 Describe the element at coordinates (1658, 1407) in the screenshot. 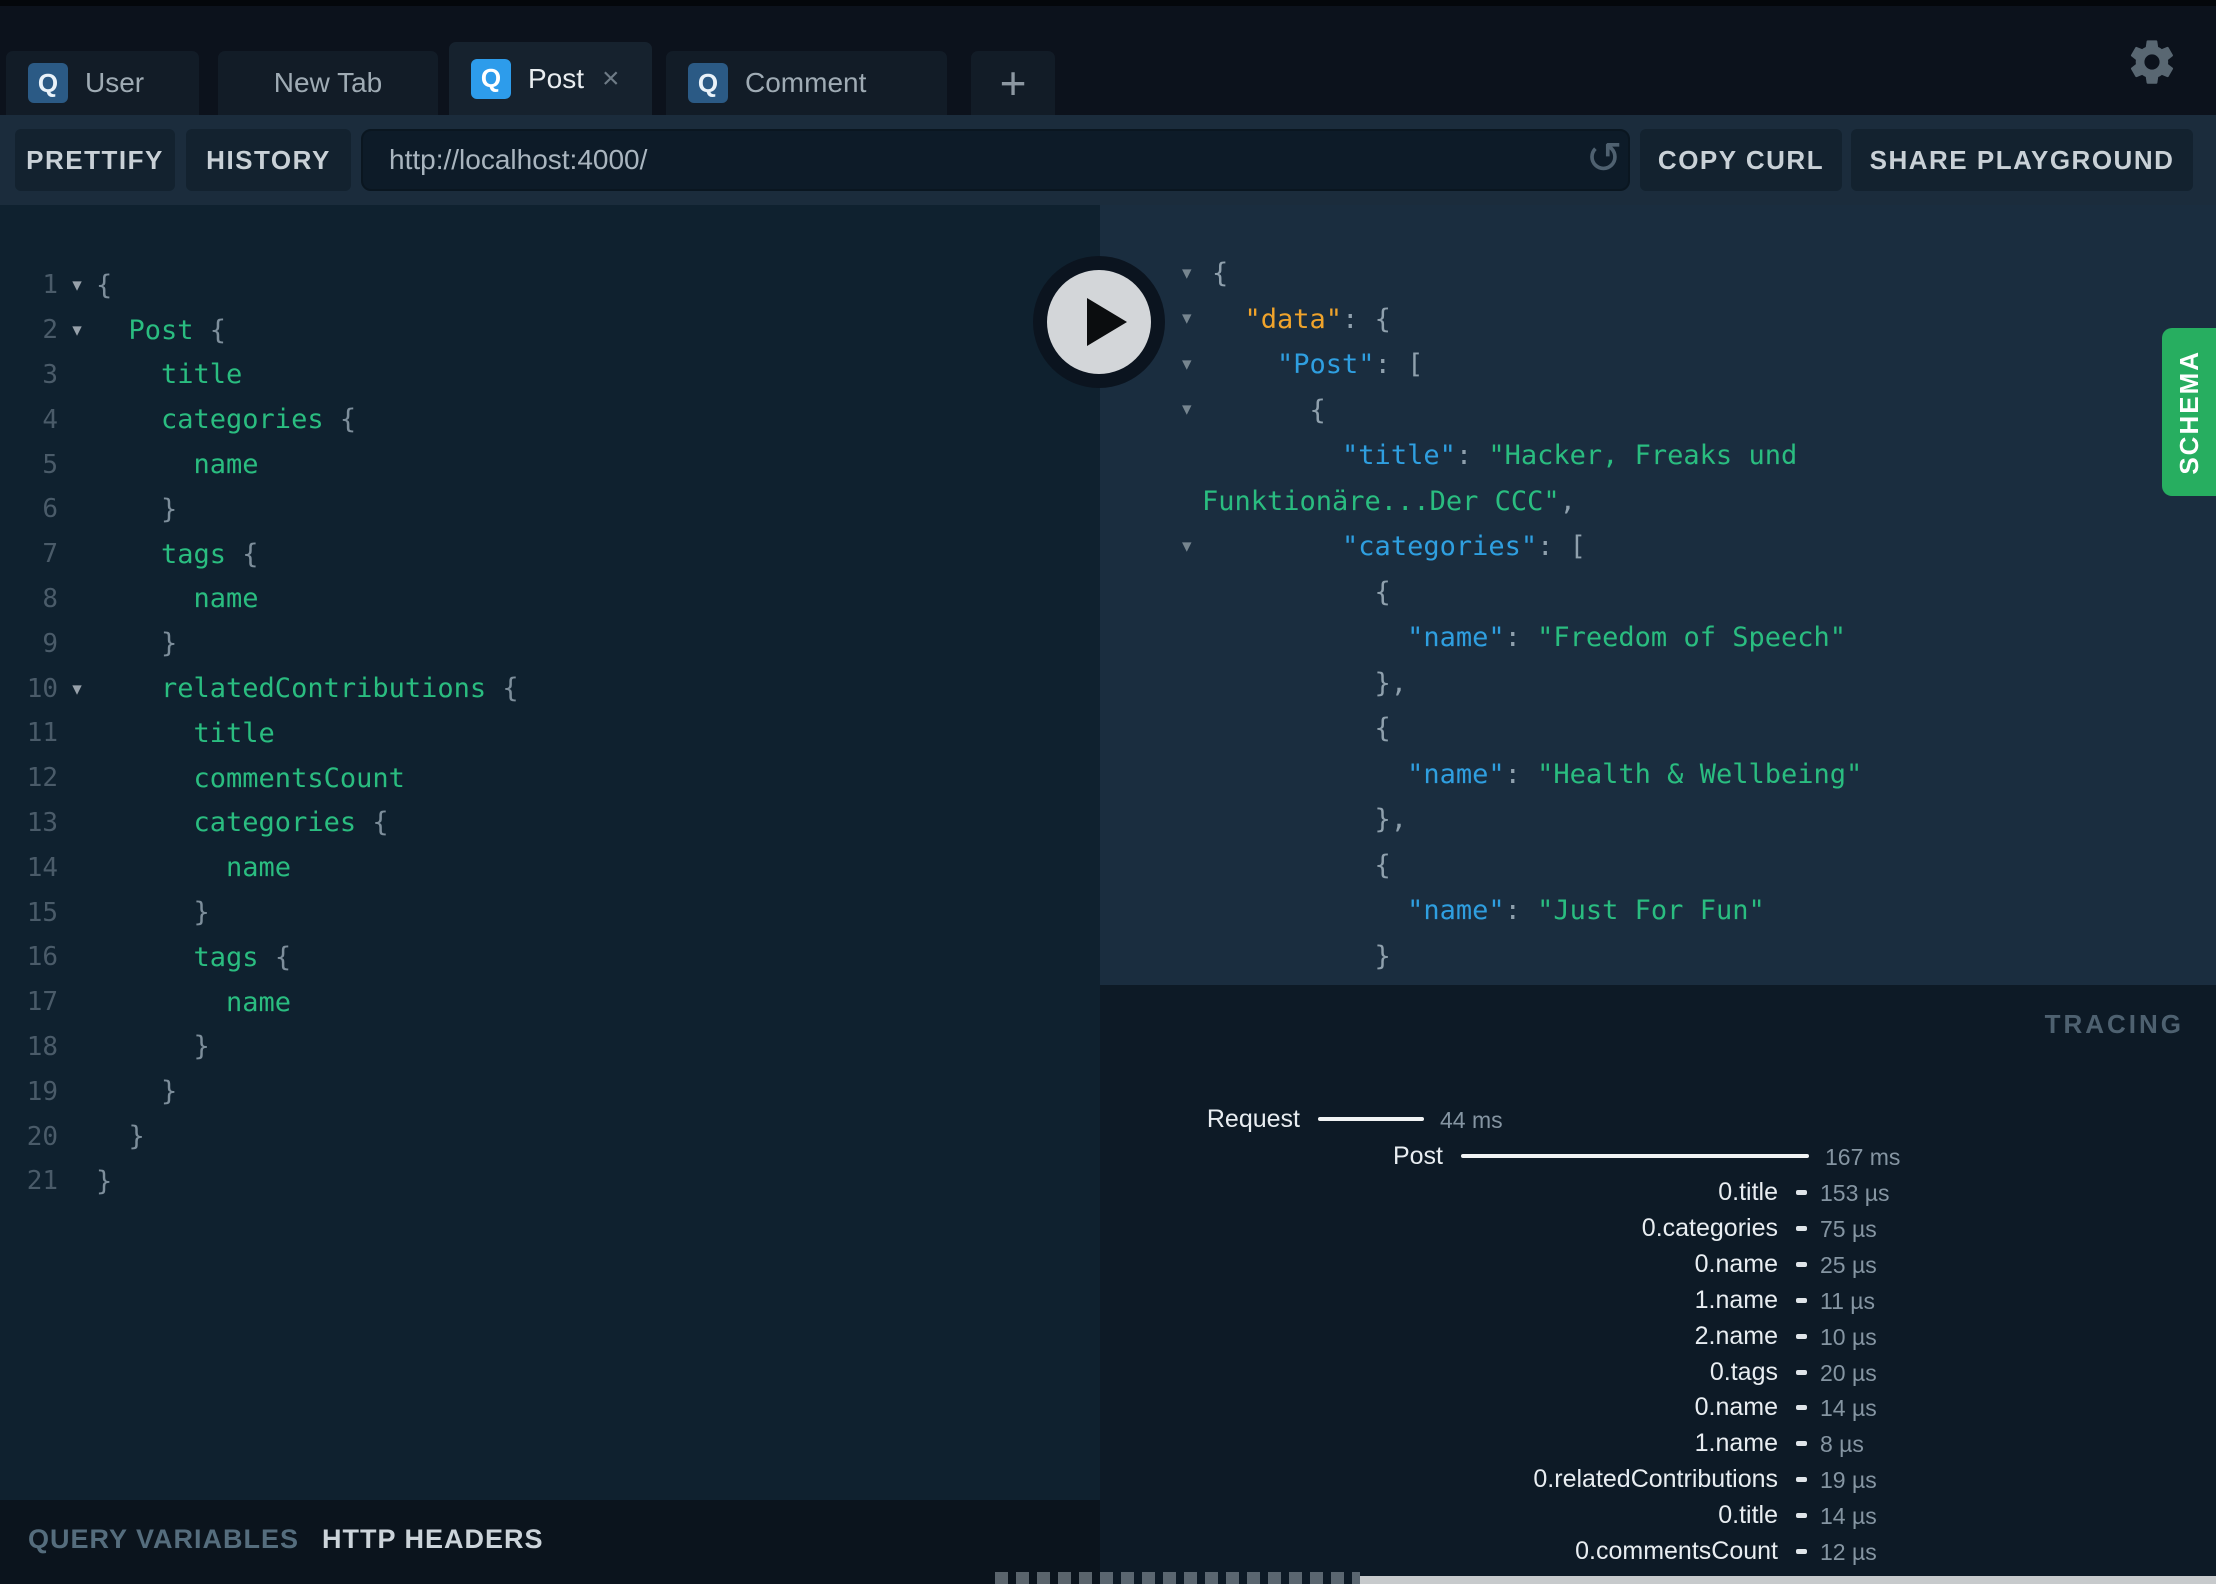

I see `trace-row: 0.name 14 µs` at that location.